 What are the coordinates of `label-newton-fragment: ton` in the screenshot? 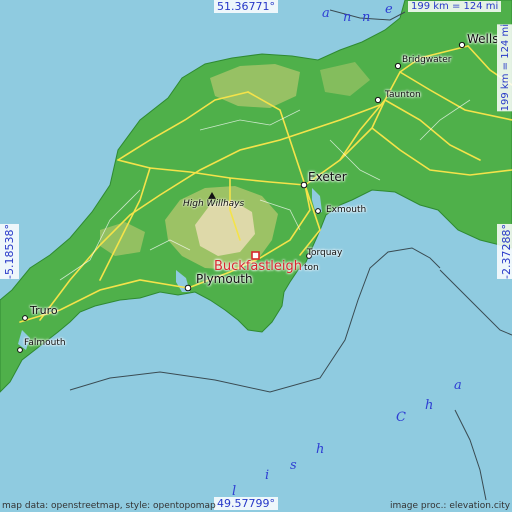 It's located at (311, 268).